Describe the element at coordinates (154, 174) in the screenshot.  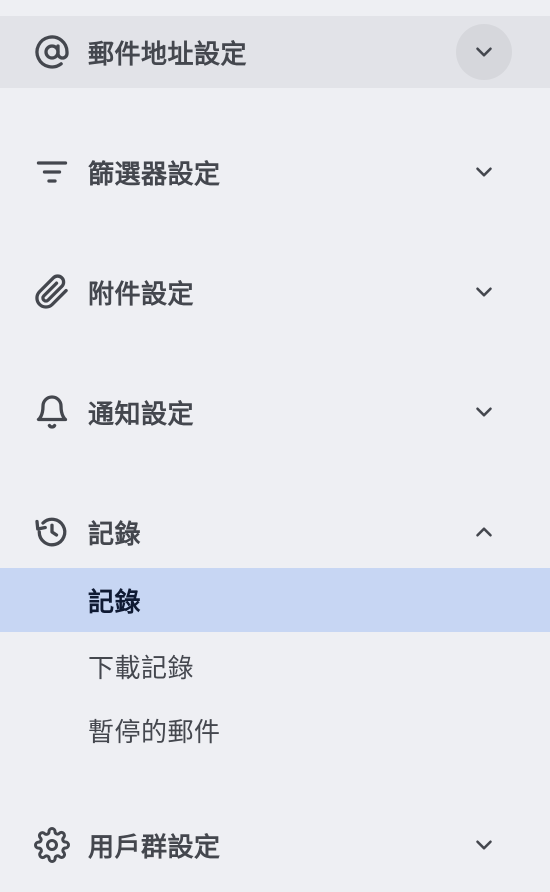
I see `section-label: 篩選器設定` at that location.